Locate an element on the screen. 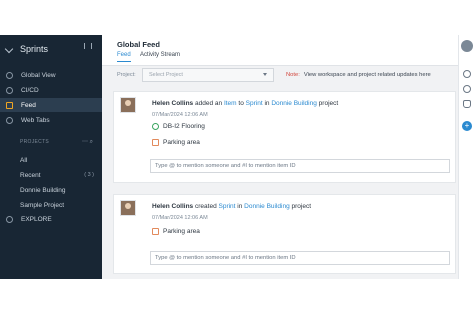 The width and height of the screenshot is (474, 316). tab-feed: Feed is located at coordinates (124, 57).